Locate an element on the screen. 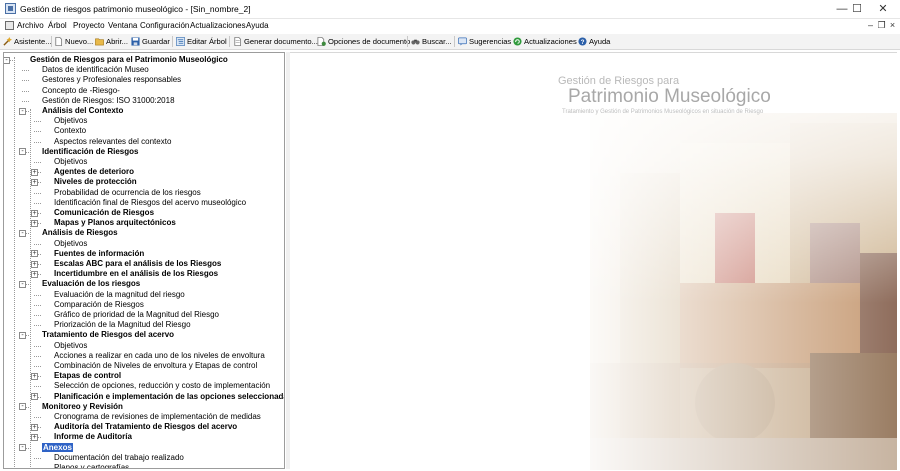 Image resolution: width=900 pixels, height=471 pixels. tree-item: Datos de identificación Museo is located at coordinates (95, 70).